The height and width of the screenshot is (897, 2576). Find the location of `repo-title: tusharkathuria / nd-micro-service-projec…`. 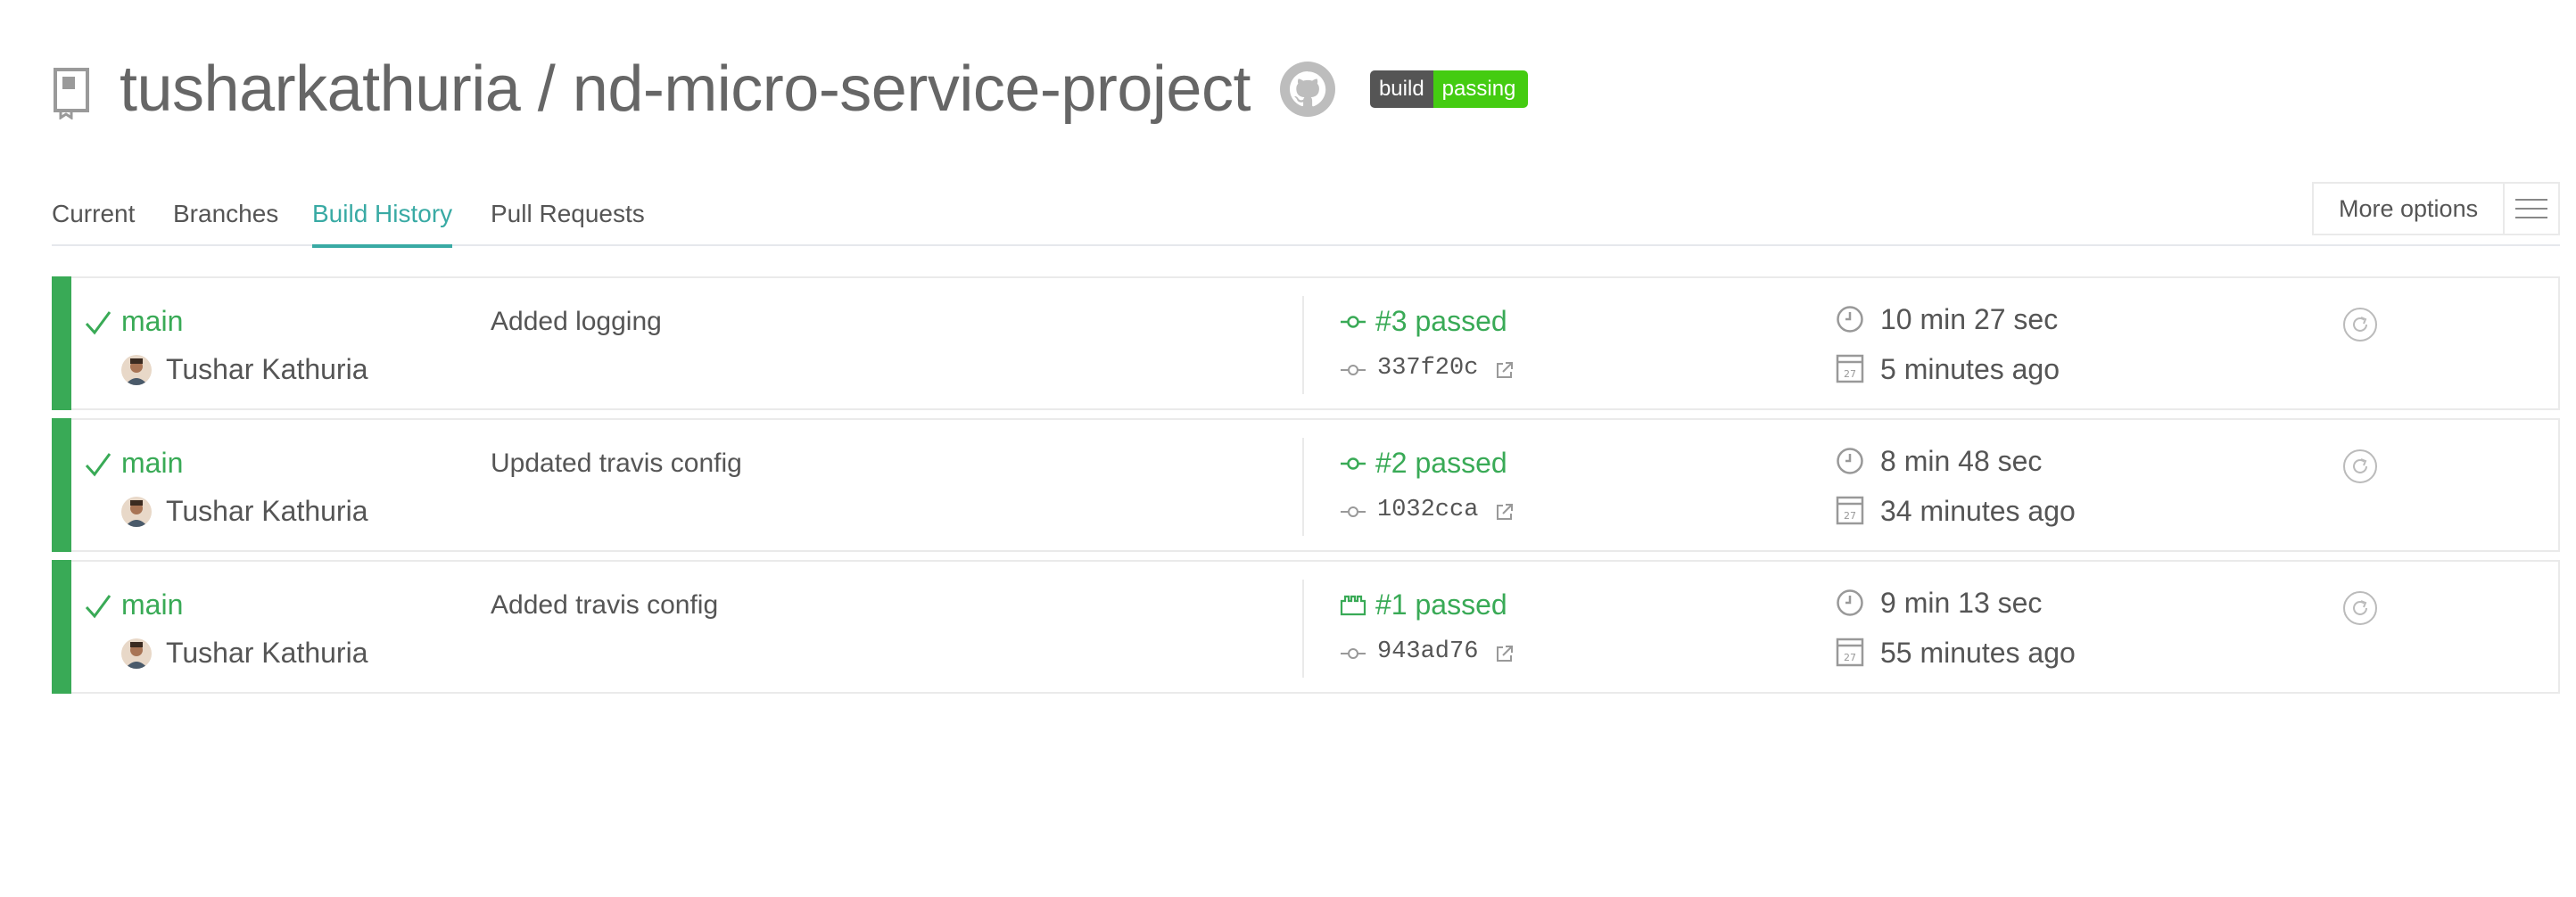

repo-title: tusharkathuria / nd-micro-service-projec… is located at coordinates (685, 89).